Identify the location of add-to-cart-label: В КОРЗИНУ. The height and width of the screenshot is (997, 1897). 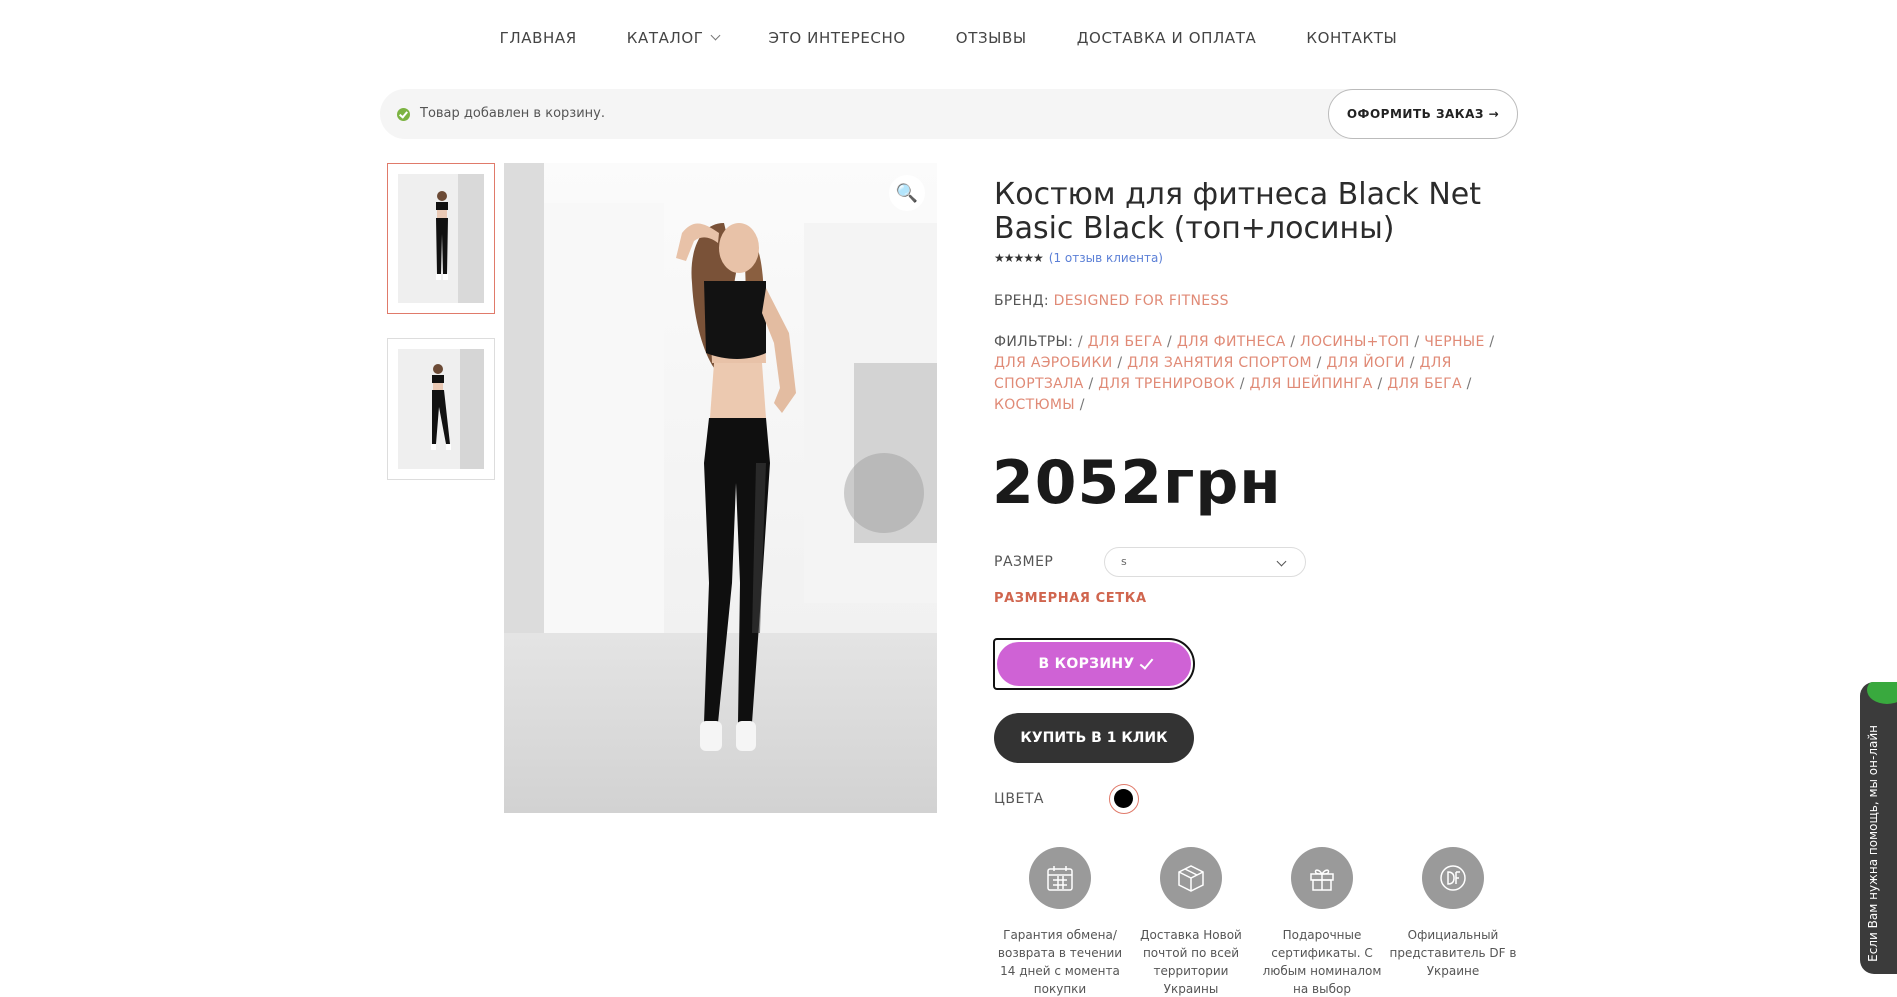
(1086, 664).